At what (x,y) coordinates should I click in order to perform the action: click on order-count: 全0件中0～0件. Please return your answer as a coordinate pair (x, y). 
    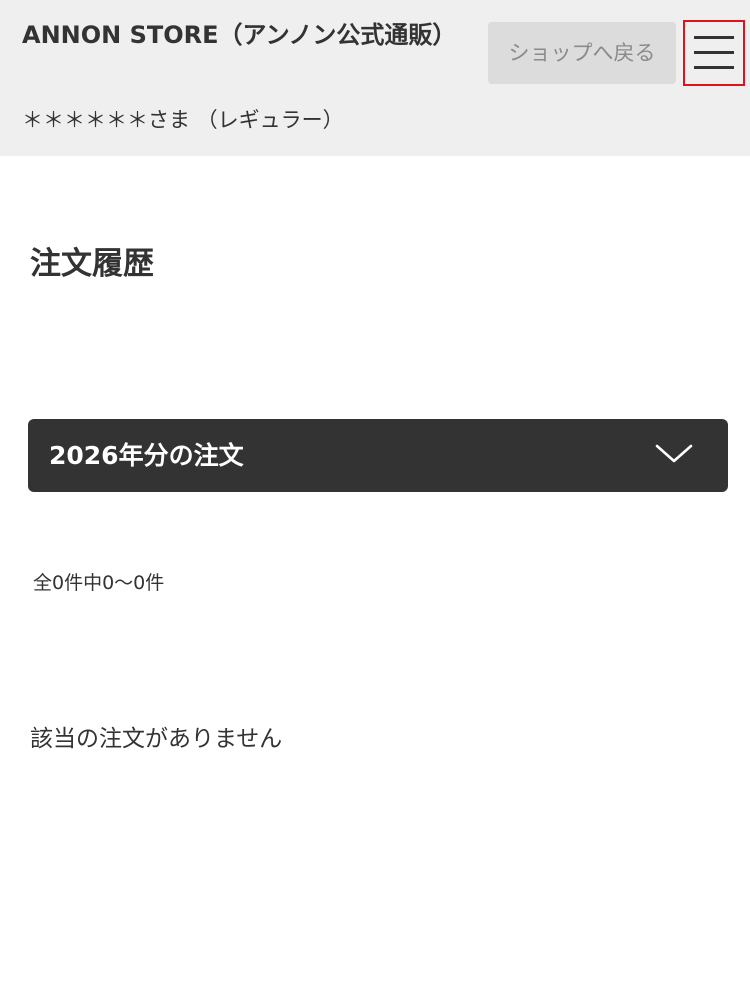
    Looking at the image, I should click on (99, 583).